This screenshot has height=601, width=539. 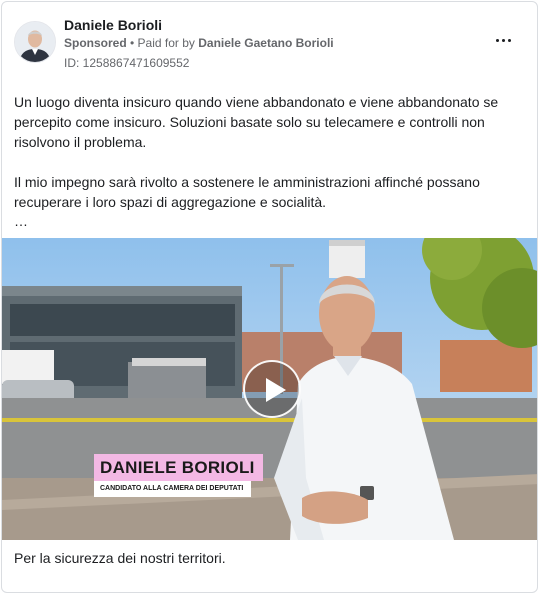 I want to click on author-avatar, so click(x=35, y=42).